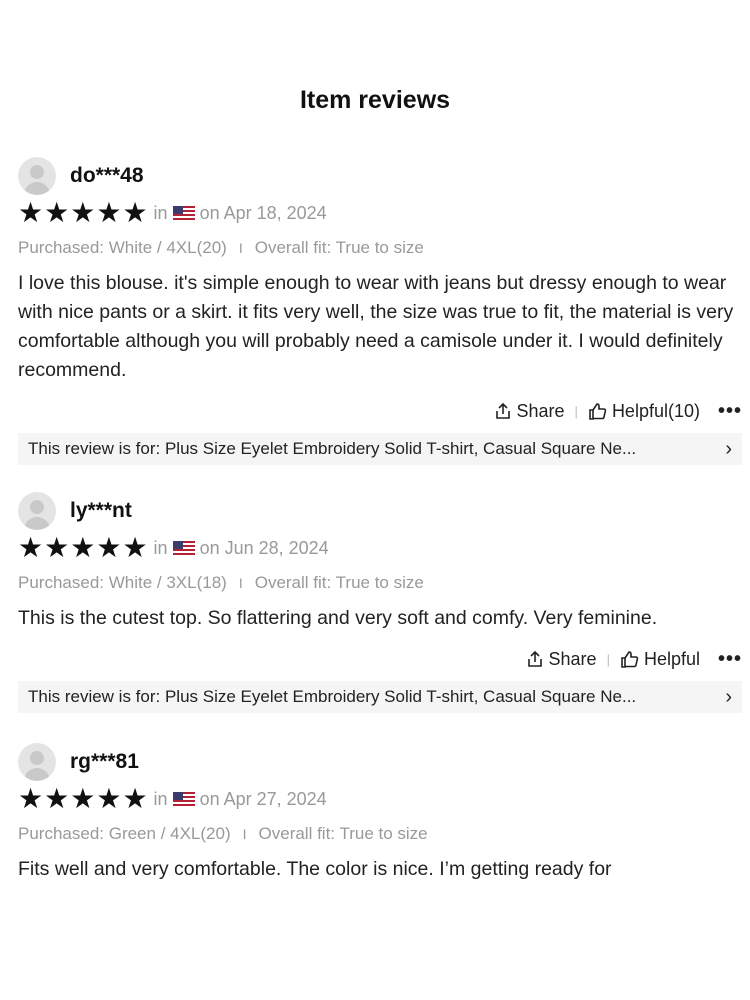  Describe the element at coordinates (380, 548) in the screenshot. I see `rating-row: ★ ★ ★ ★ ★ in on Jun 28, 2024` at that location.